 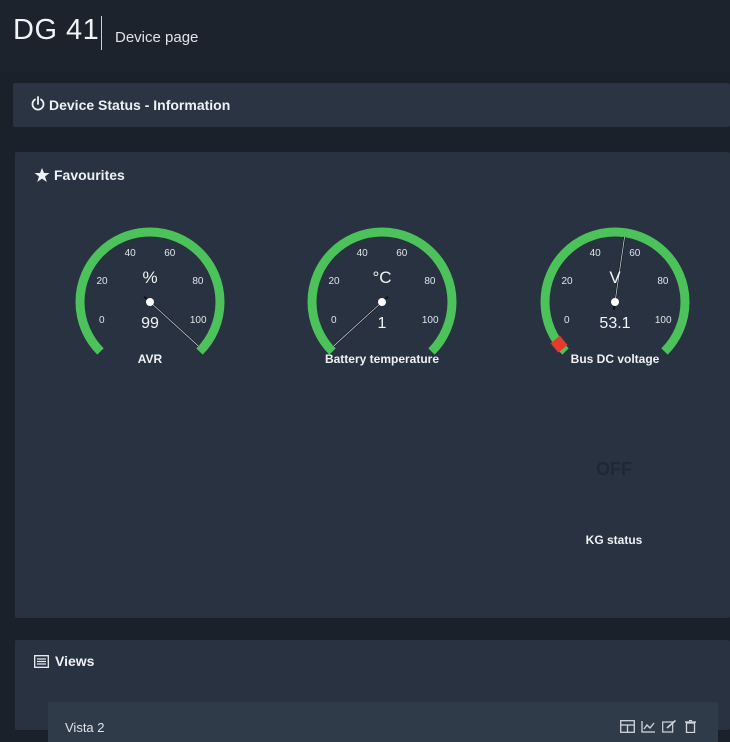 What do you see at coordinates (38, 103) in the screenshot?
I see `power-icon` at bounding box center [38, 103].